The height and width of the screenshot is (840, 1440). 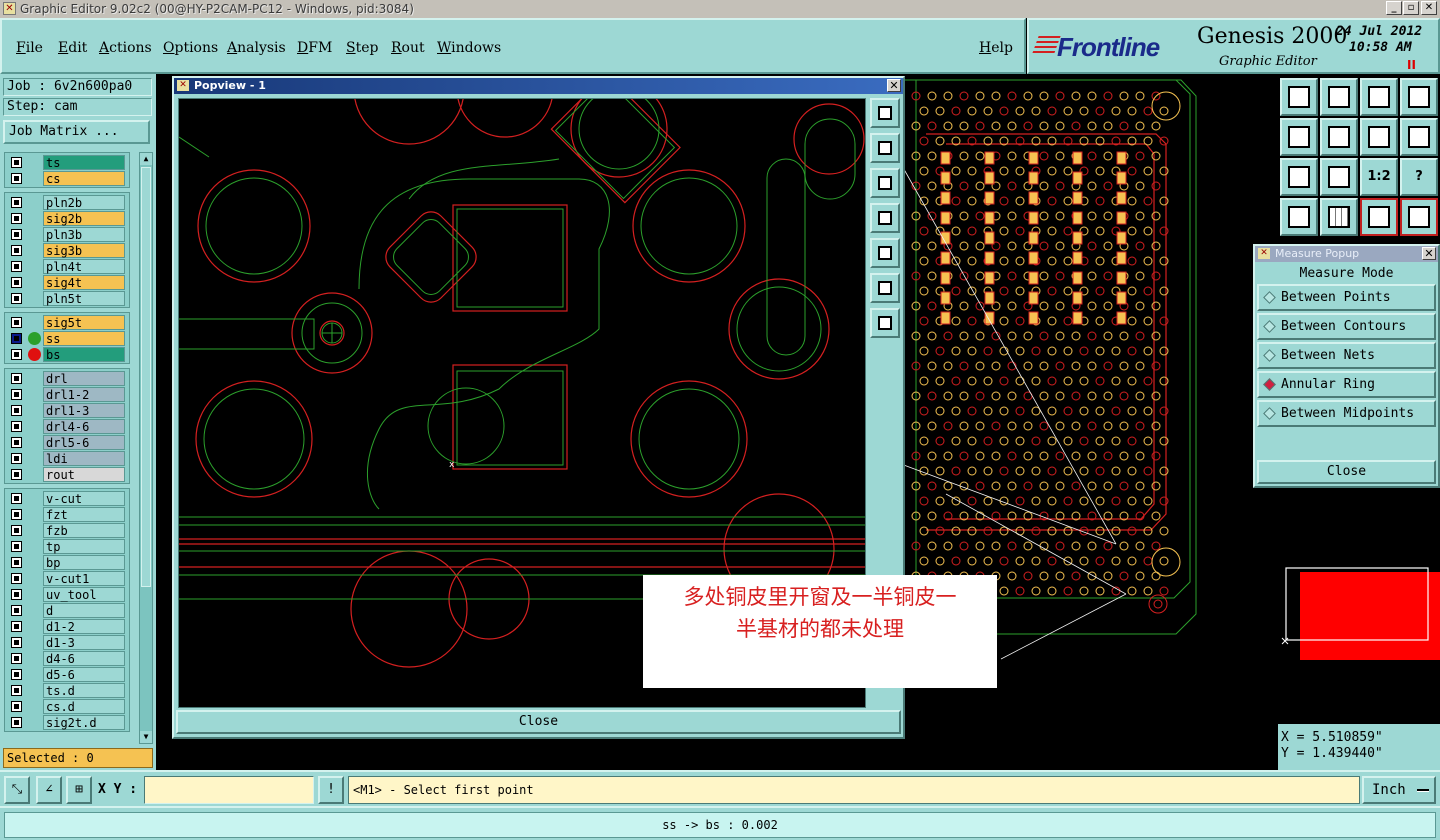 I want to click on zoom-home-icon, so click(x=1299, y=97).